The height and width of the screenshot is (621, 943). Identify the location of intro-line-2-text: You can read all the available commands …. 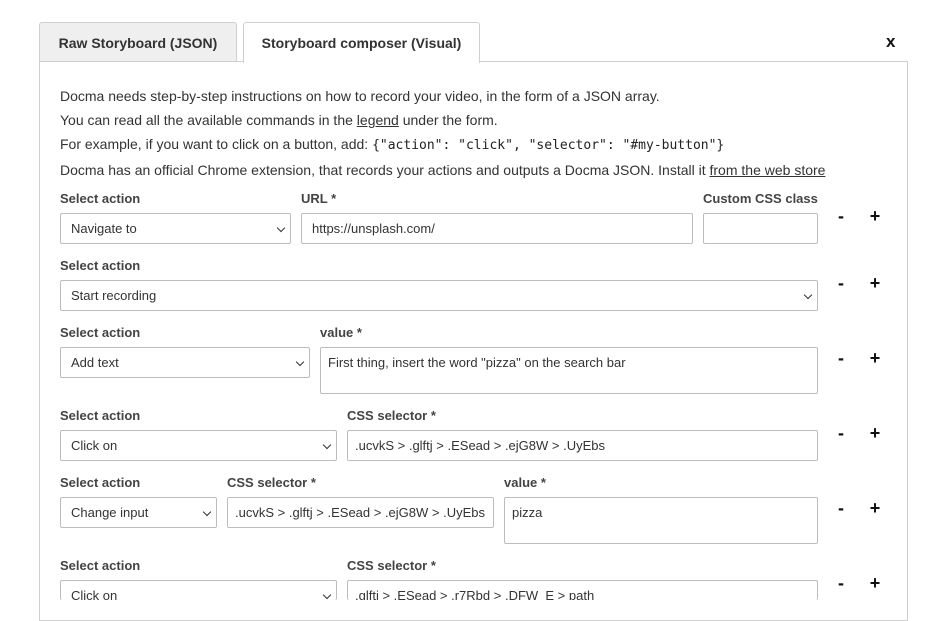
(208, 120).